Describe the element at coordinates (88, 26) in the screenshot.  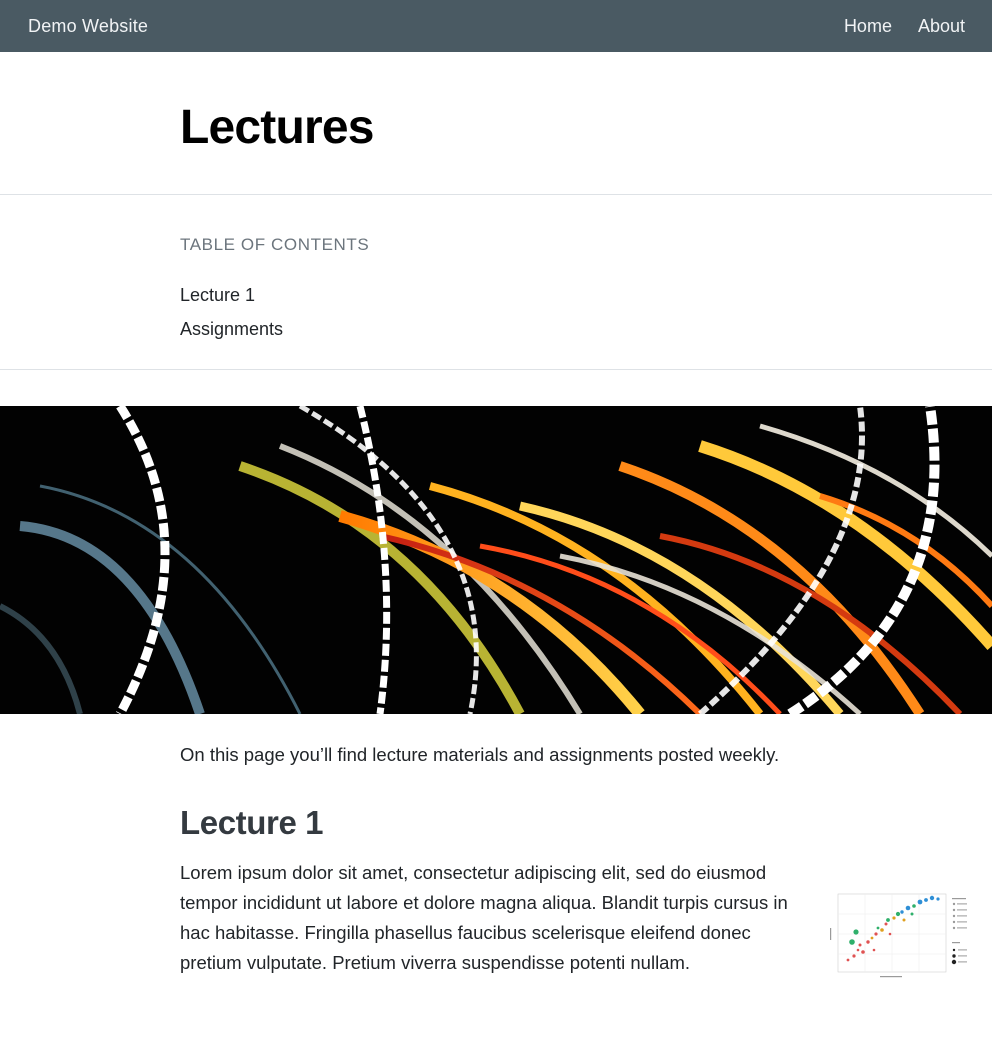
I see `brand-link: Demo Website` at that location.